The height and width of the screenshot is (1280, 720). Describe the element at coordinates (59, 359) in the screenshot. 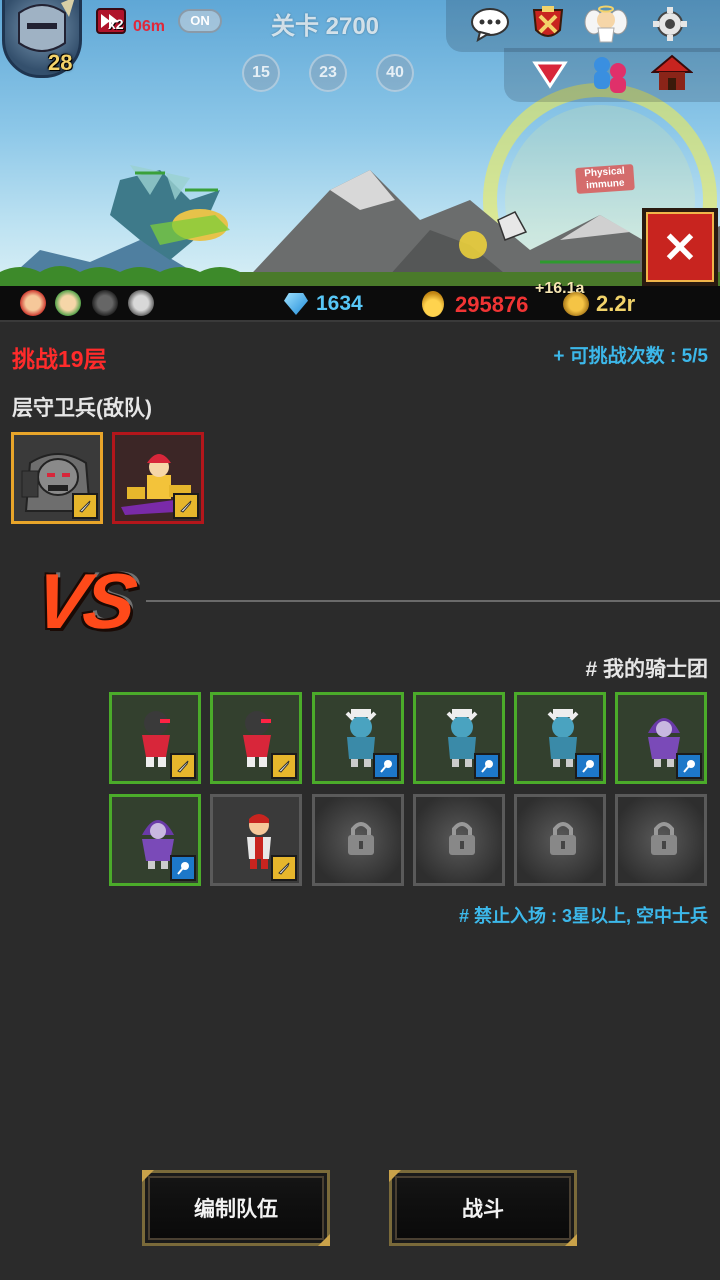

I see `challenge-floor-title: 挑战19层` at that location.